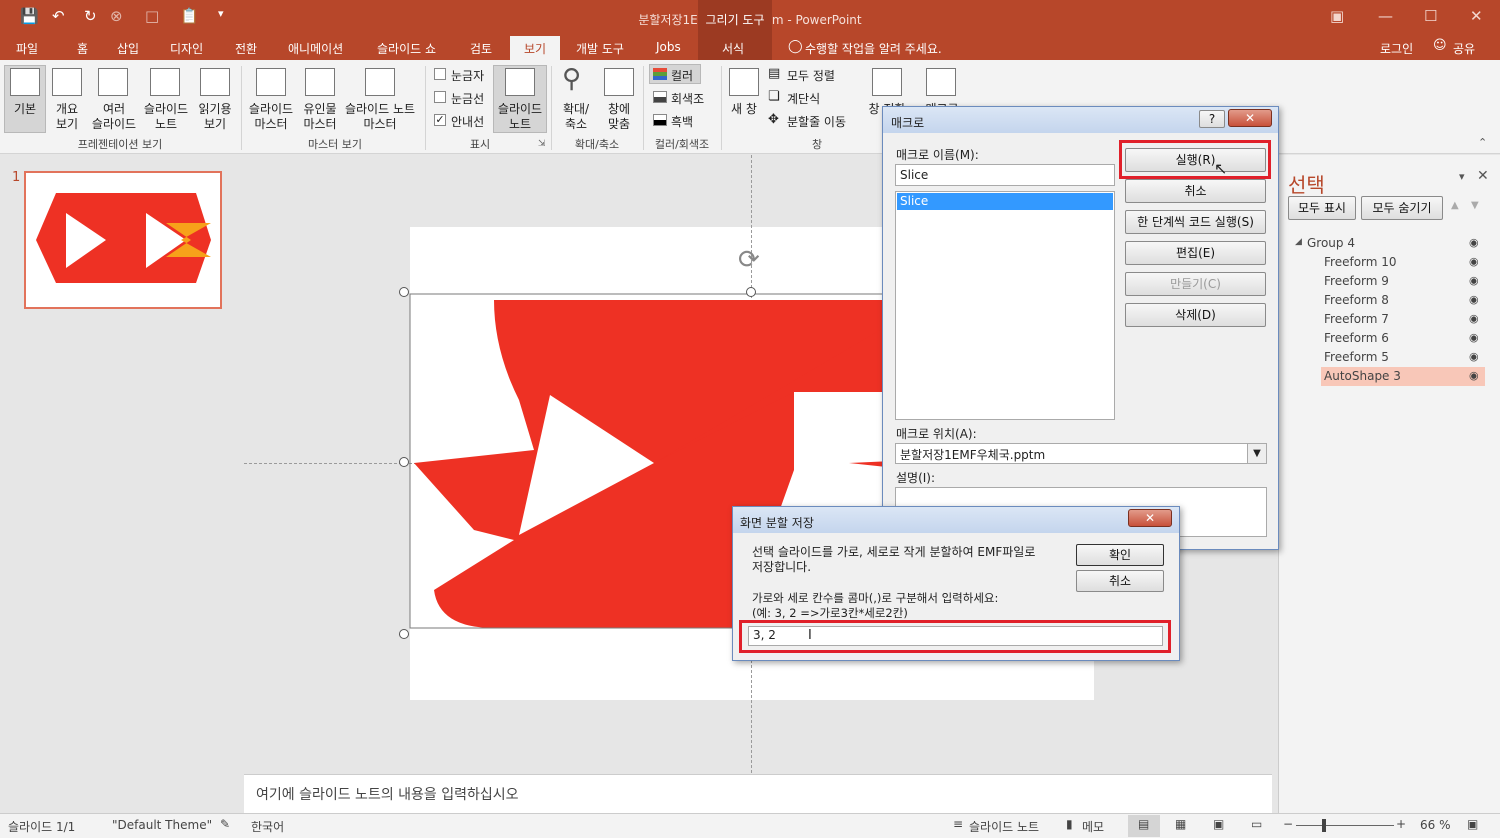 This screenshot has height=838, width=1500. Describe the element at coordinates (1475, 205) in the screenshot. I see `send-backward-icon: ▼` at that location.